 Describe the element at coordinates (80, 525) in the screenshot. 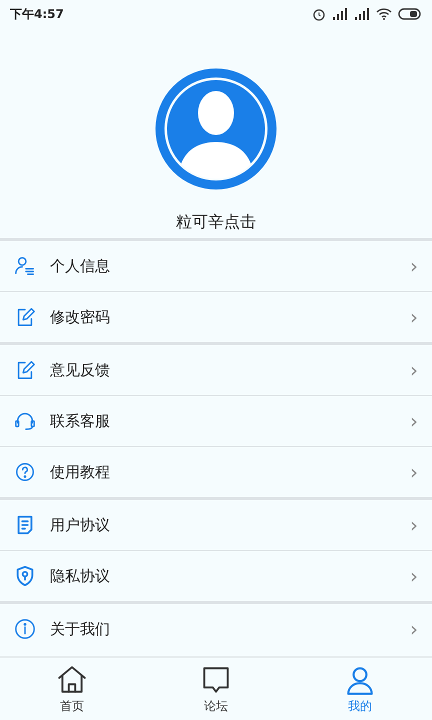

I see `menu-label: 用户协议` at that location.